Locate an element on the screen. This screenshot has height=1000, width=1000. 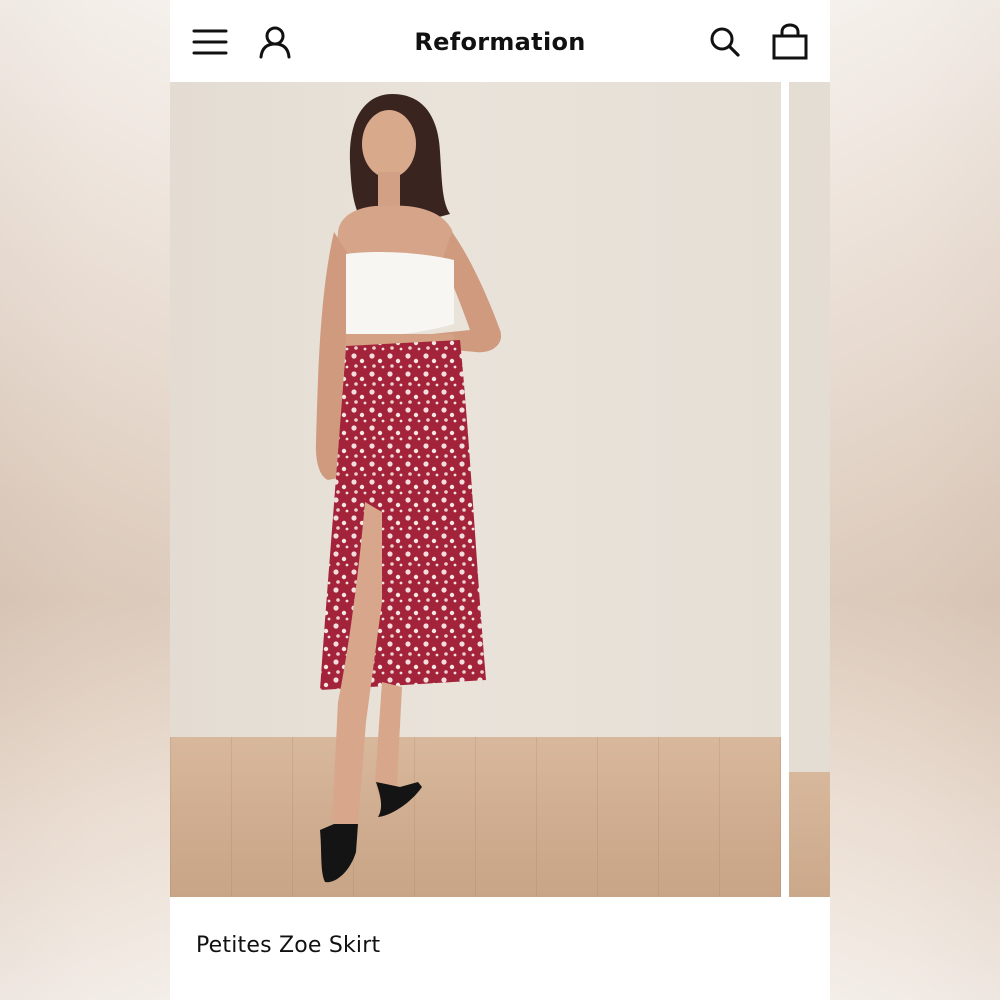
search-icon is located at coordinates (725, 42).